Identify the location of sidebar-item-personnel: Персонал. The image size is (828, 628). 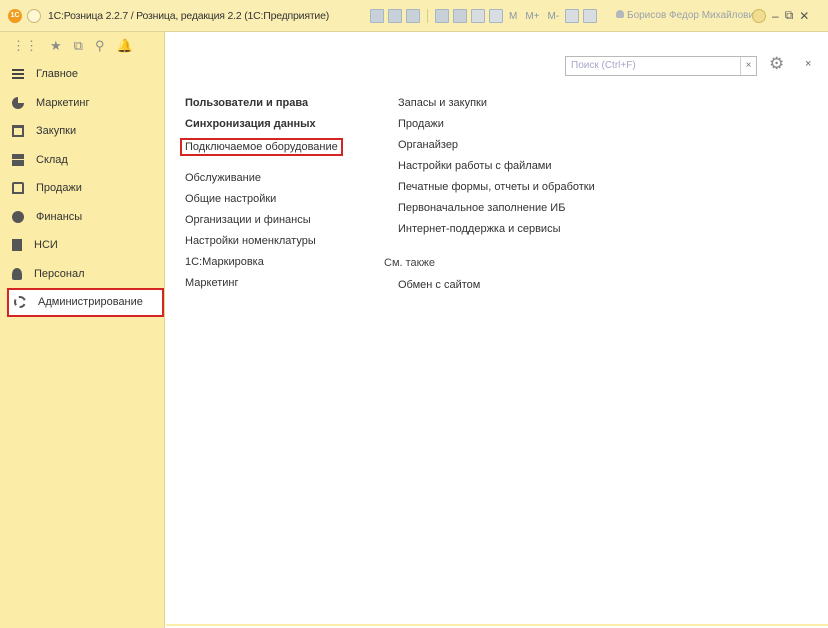
(82, 274).